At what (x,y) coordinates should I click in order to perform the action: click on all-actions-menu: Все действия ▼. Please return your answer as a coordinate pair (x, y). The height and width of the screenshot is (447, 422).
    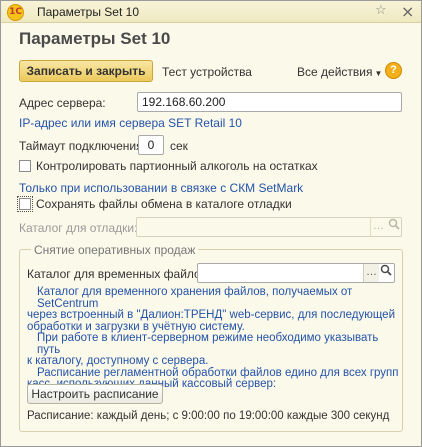
    Looking at the image, I should click on (339, 72).